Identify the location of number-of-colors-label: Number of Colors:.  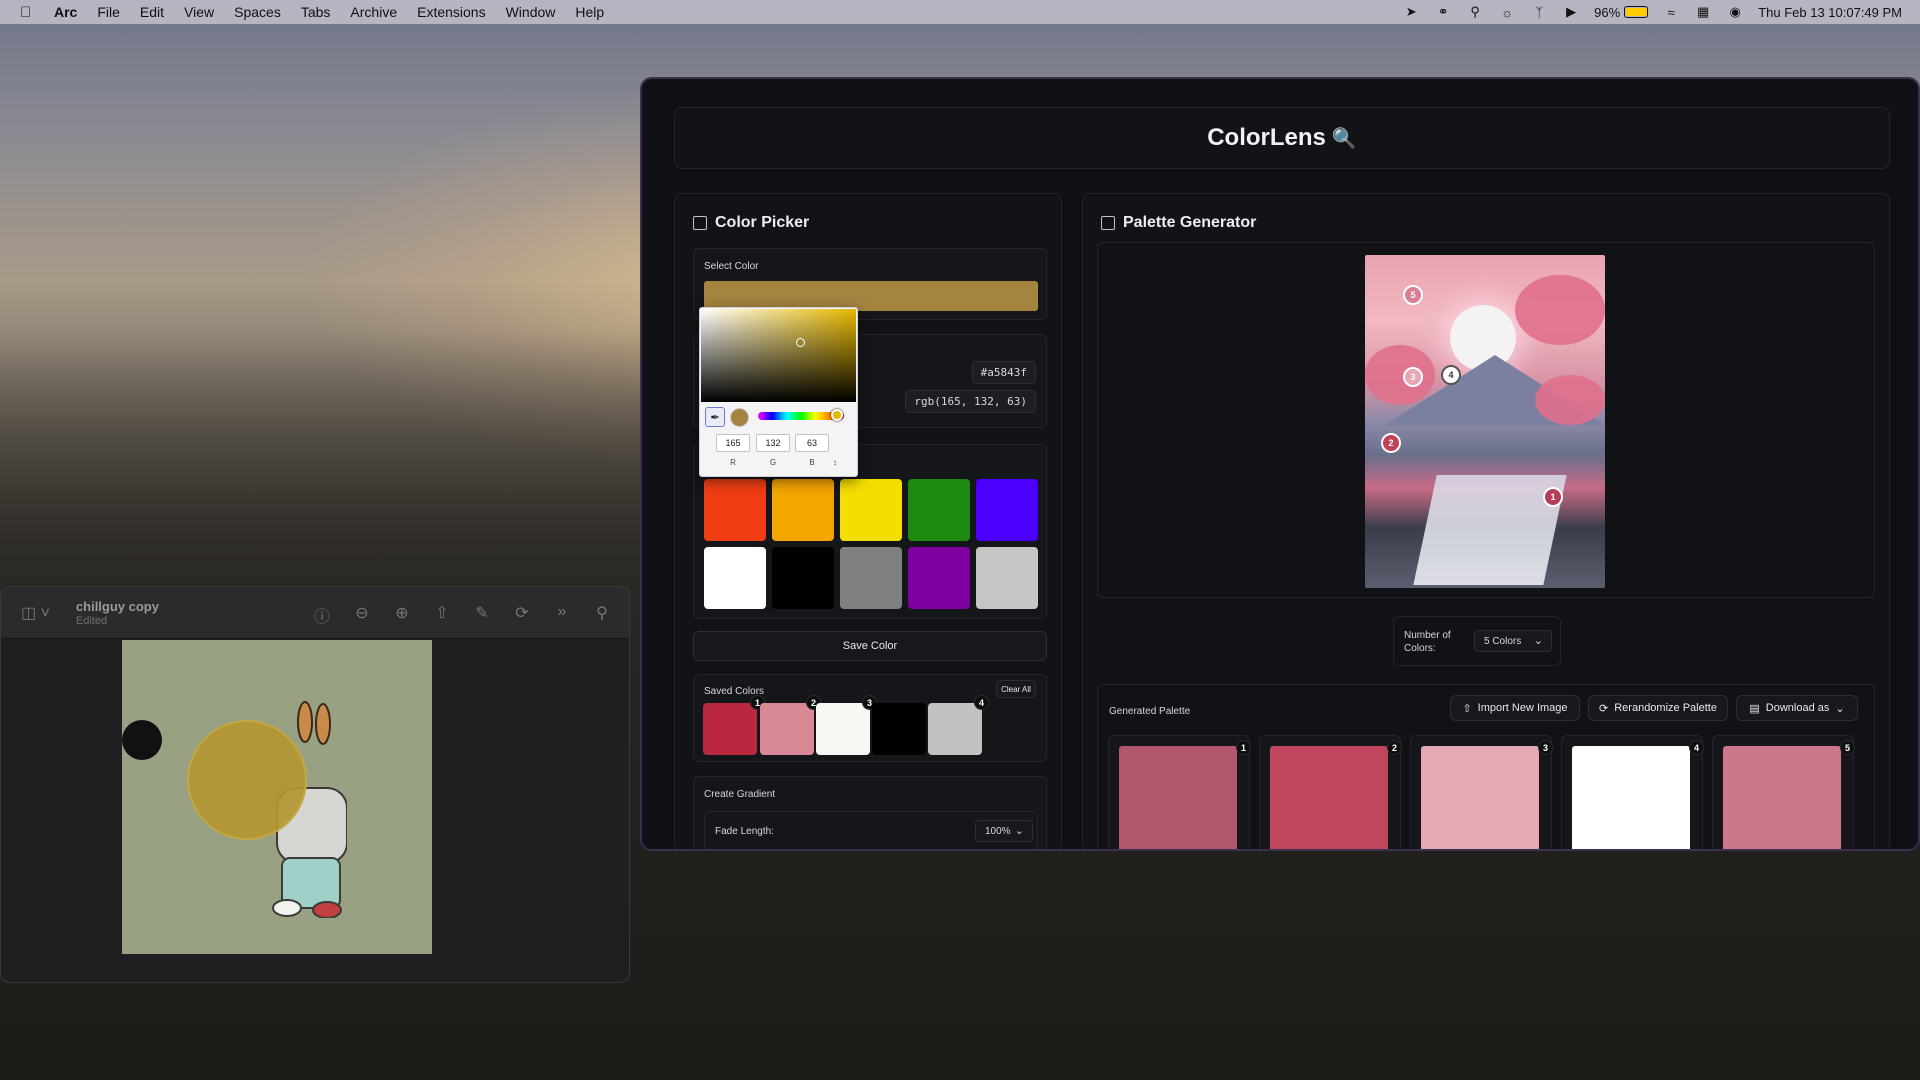
(1427, 642).